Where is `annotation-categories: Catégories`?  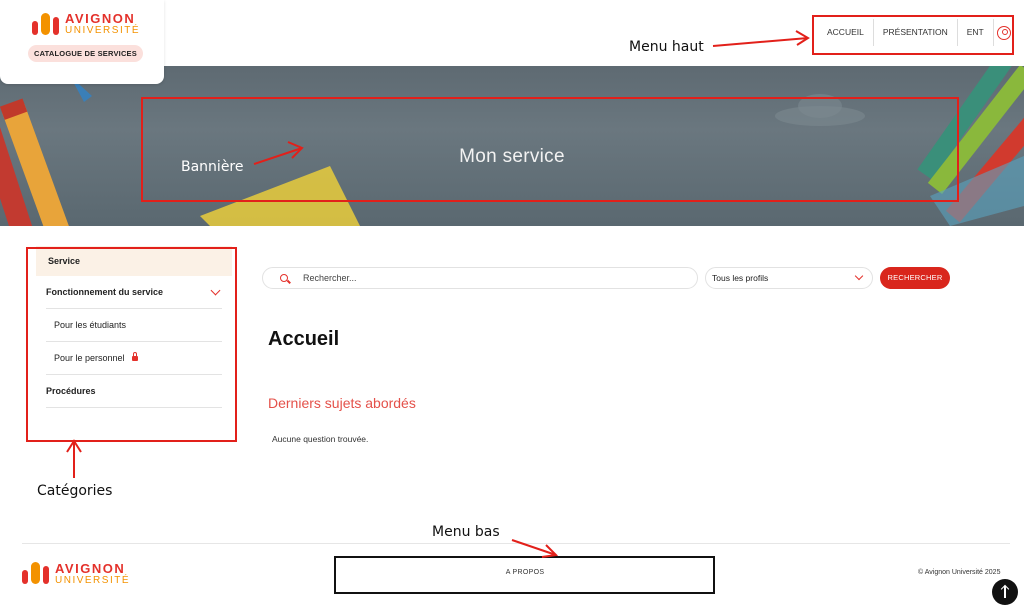
annotation-categories: Catégories is located at coordinates (75, 491).